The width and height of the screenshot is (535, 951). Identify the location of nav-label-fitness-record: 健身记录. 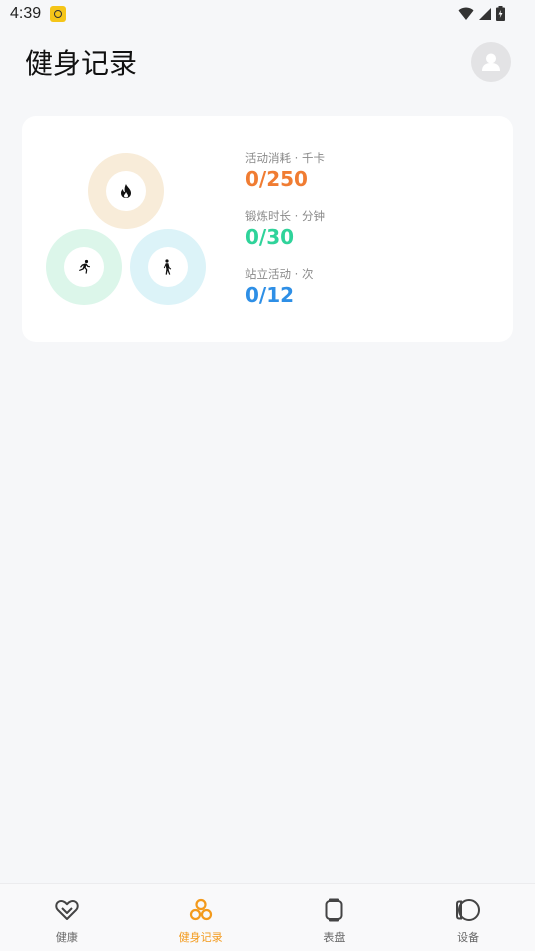
(200, 937).